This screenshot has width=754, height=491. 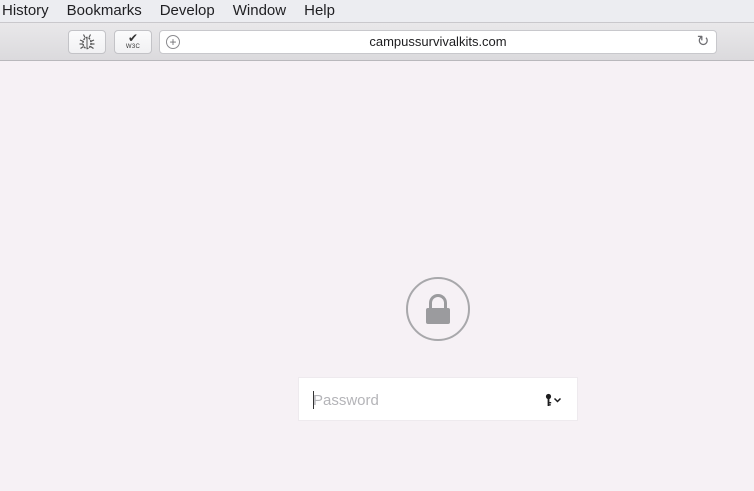 What do you see at coordinates (104, 11) in the screenshot?
I see `menu-bookmarks: Bookmarks` at bounding box center [104, 11].